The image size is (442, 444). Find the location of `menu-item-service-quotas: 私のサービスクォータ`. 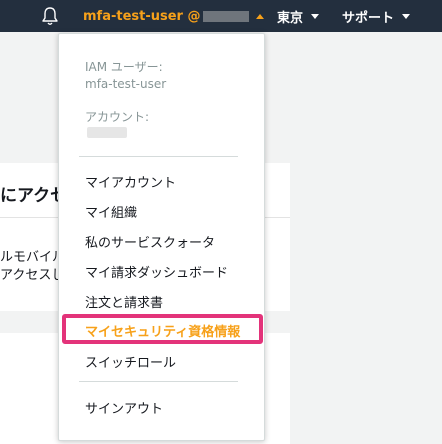

menu-item-service-quotas: 私のサービスクォータ is located at coordinates (150, 241).